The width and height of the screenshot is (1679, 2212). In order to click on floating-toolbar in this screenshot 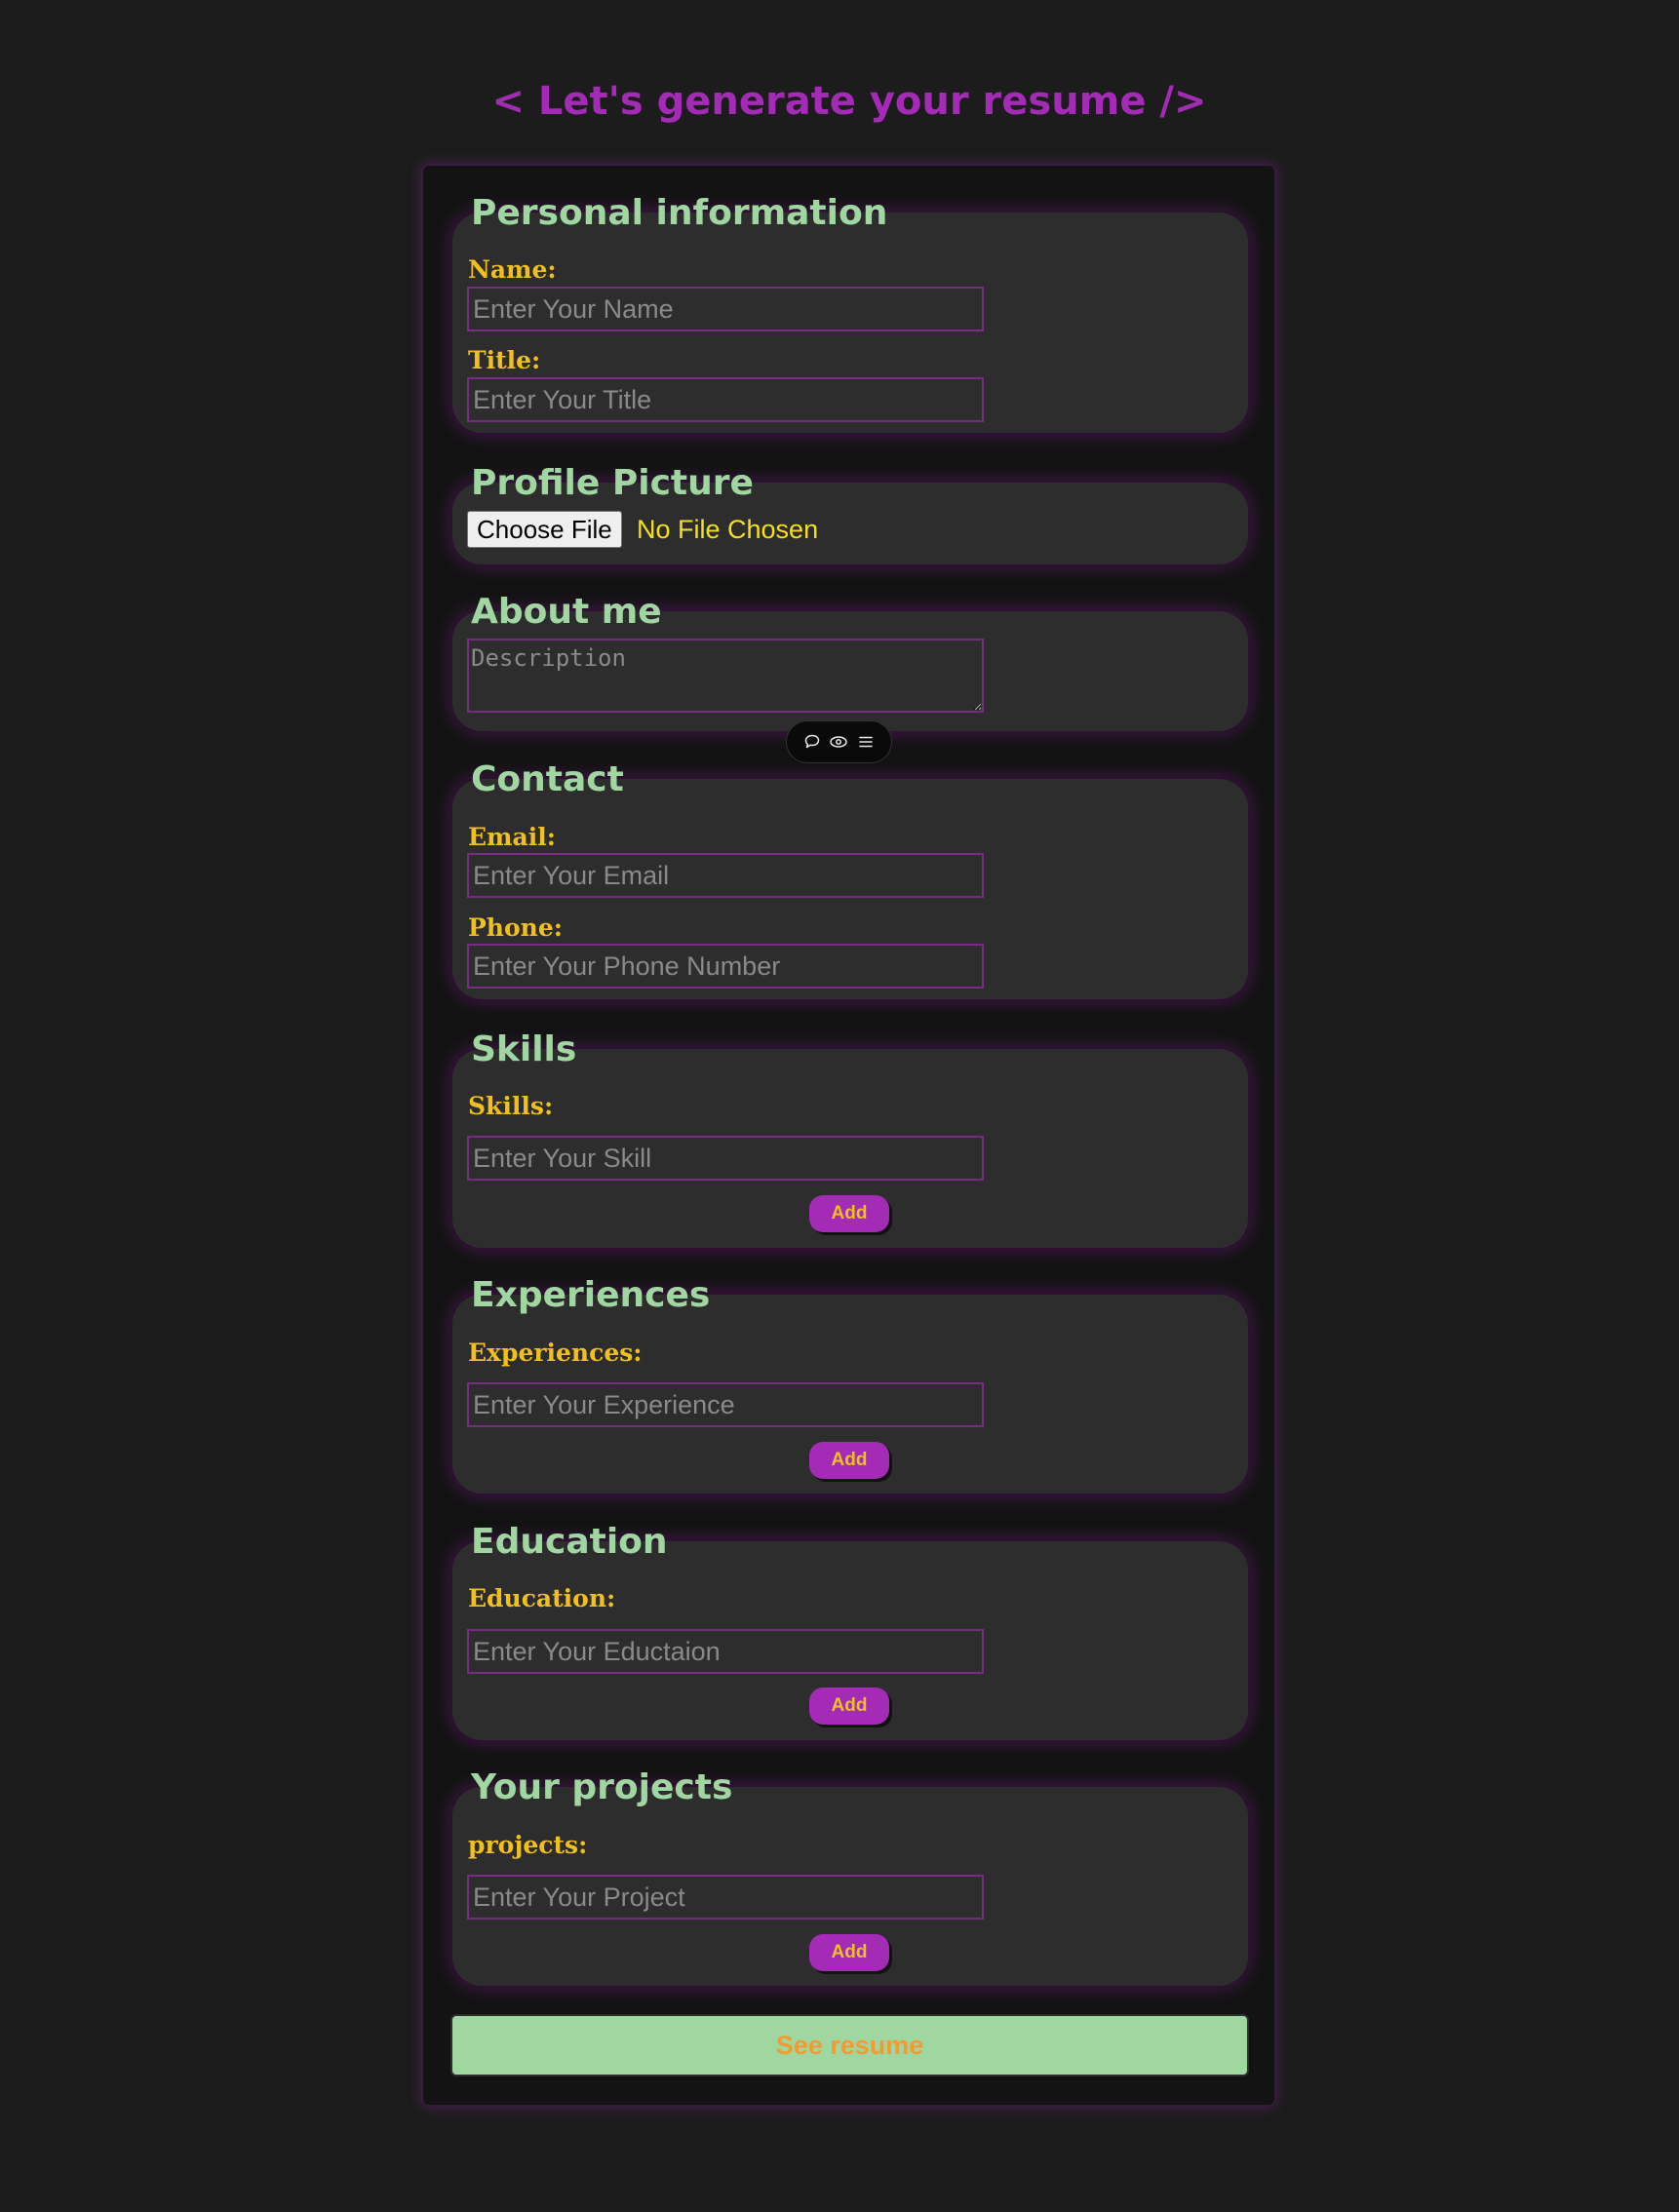, I will do `click(839, 741)`.